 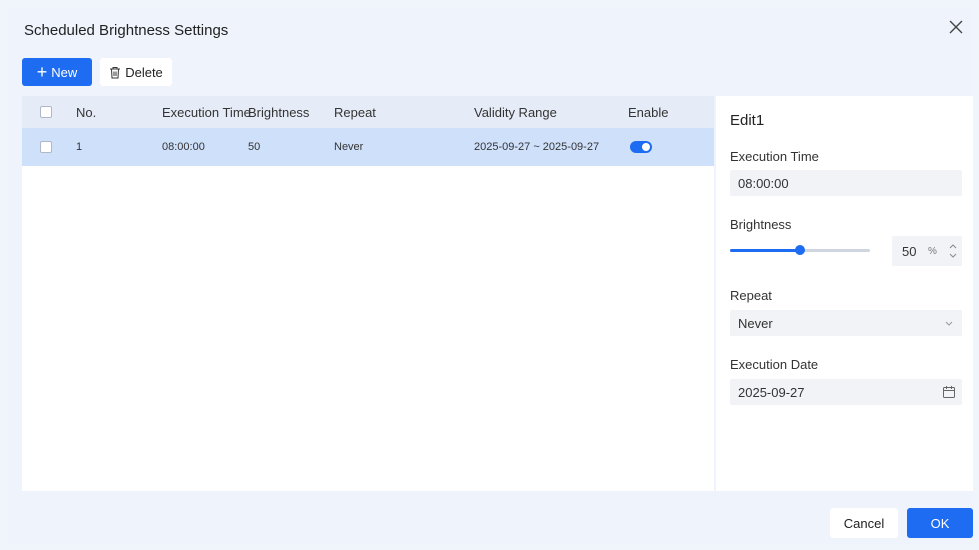 I want to click on plus-icon: +, so click(x=42, y=72).